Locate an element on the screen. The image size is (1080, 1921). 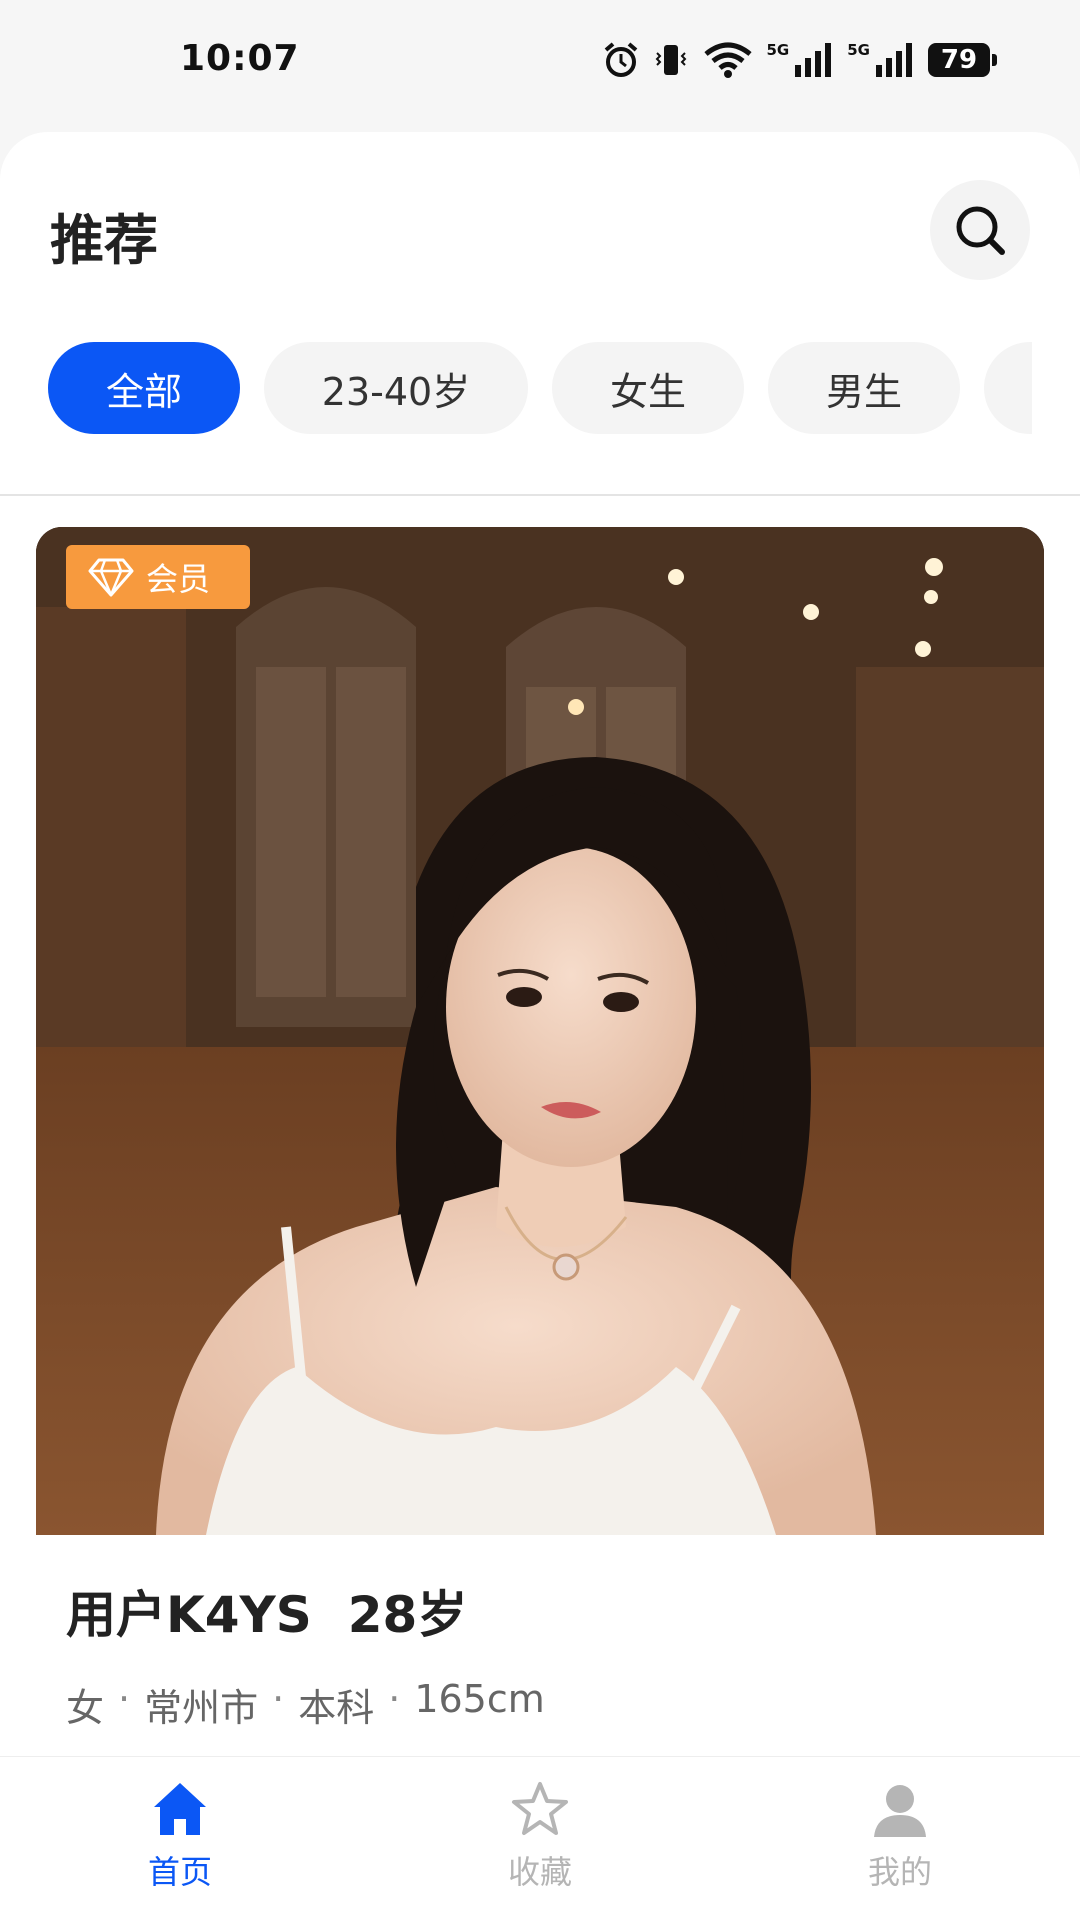
page-title: 推荐 is located at coordinates (104, 240).